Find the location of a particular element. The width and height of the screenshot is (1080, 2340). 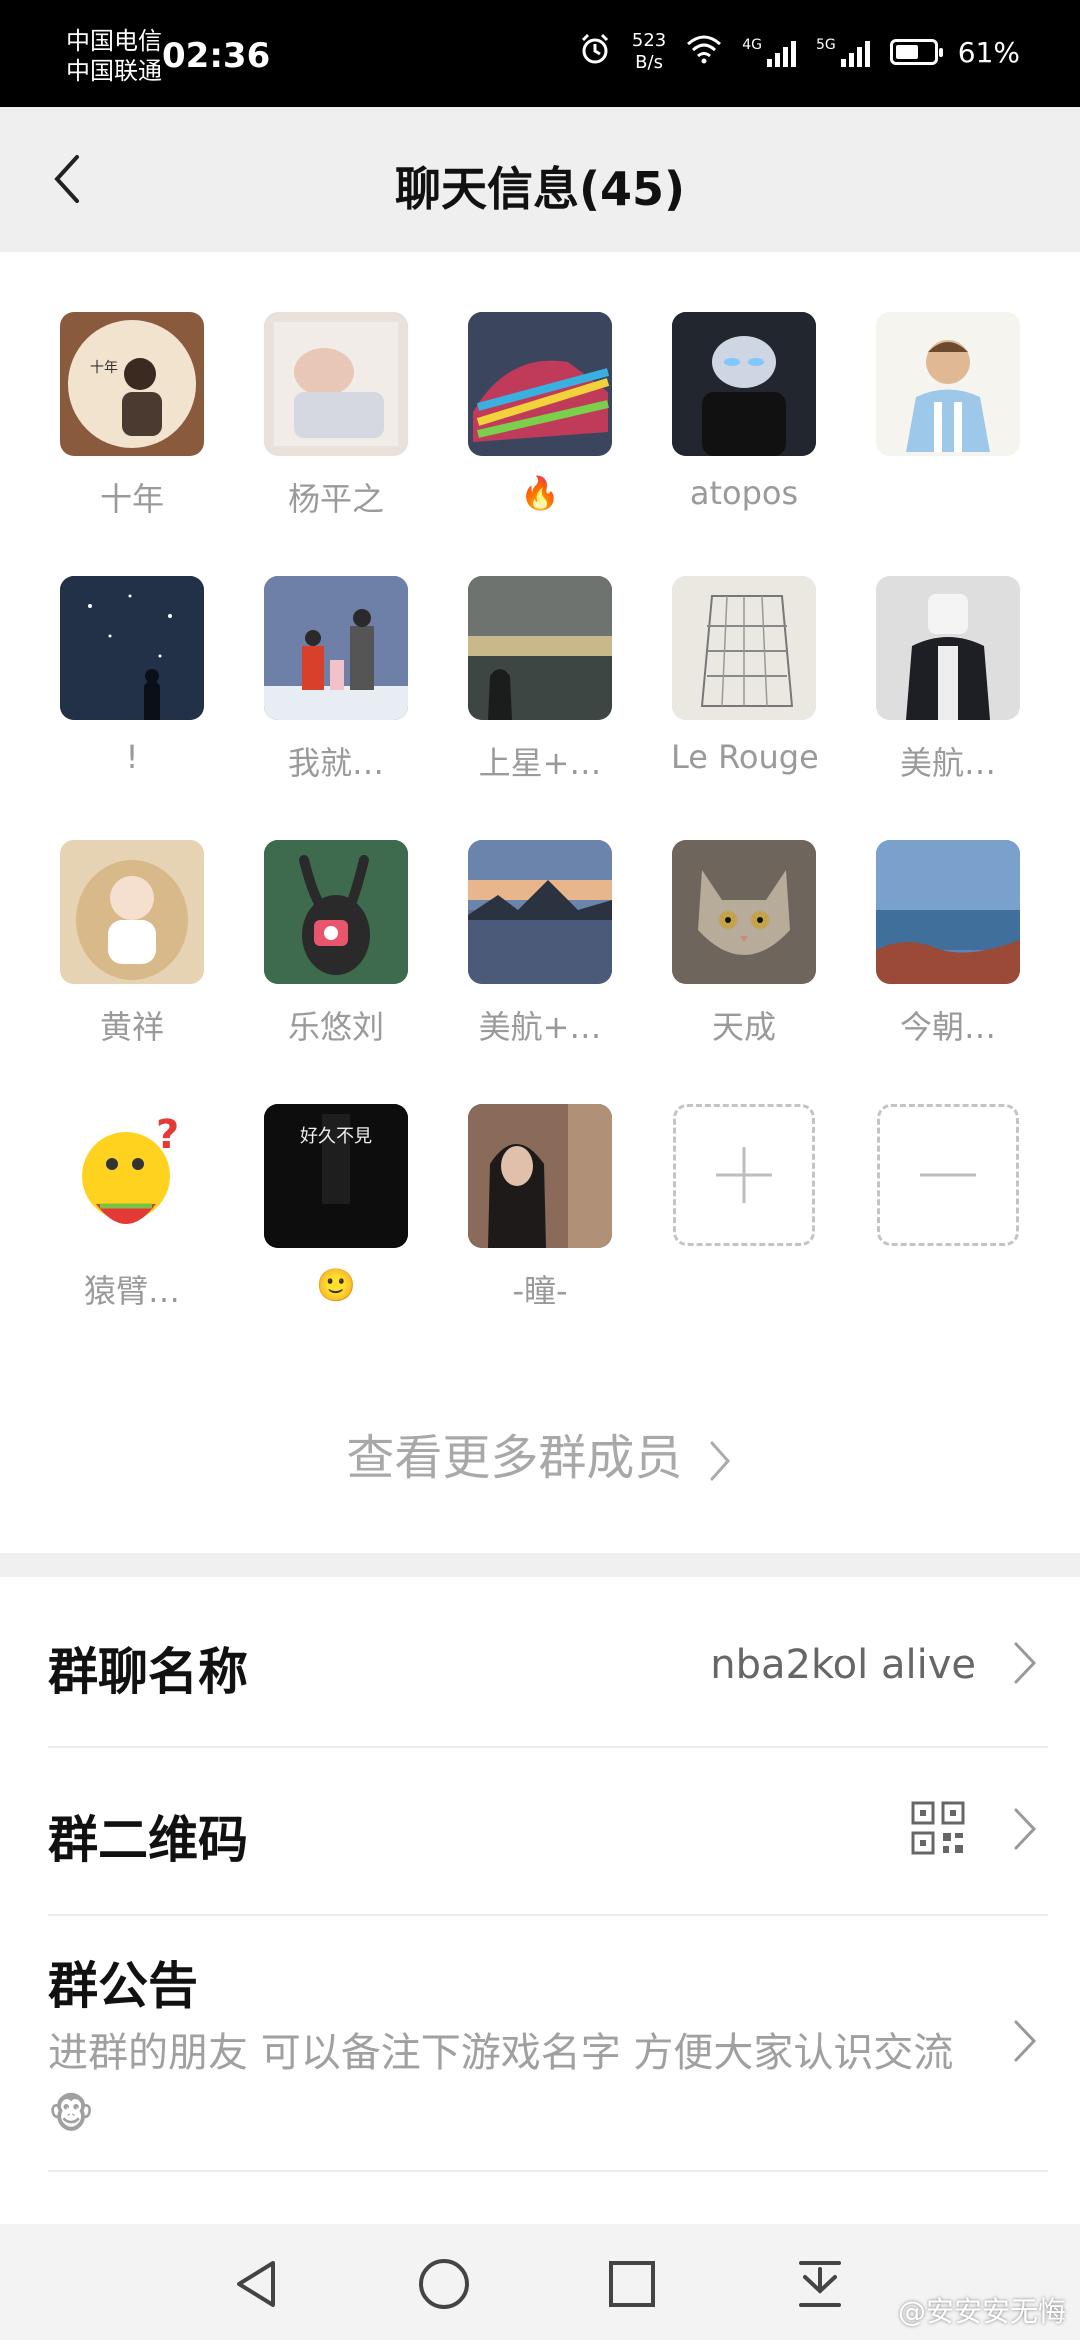

member-item: 杨平之 is located at coordinates (336, 416).